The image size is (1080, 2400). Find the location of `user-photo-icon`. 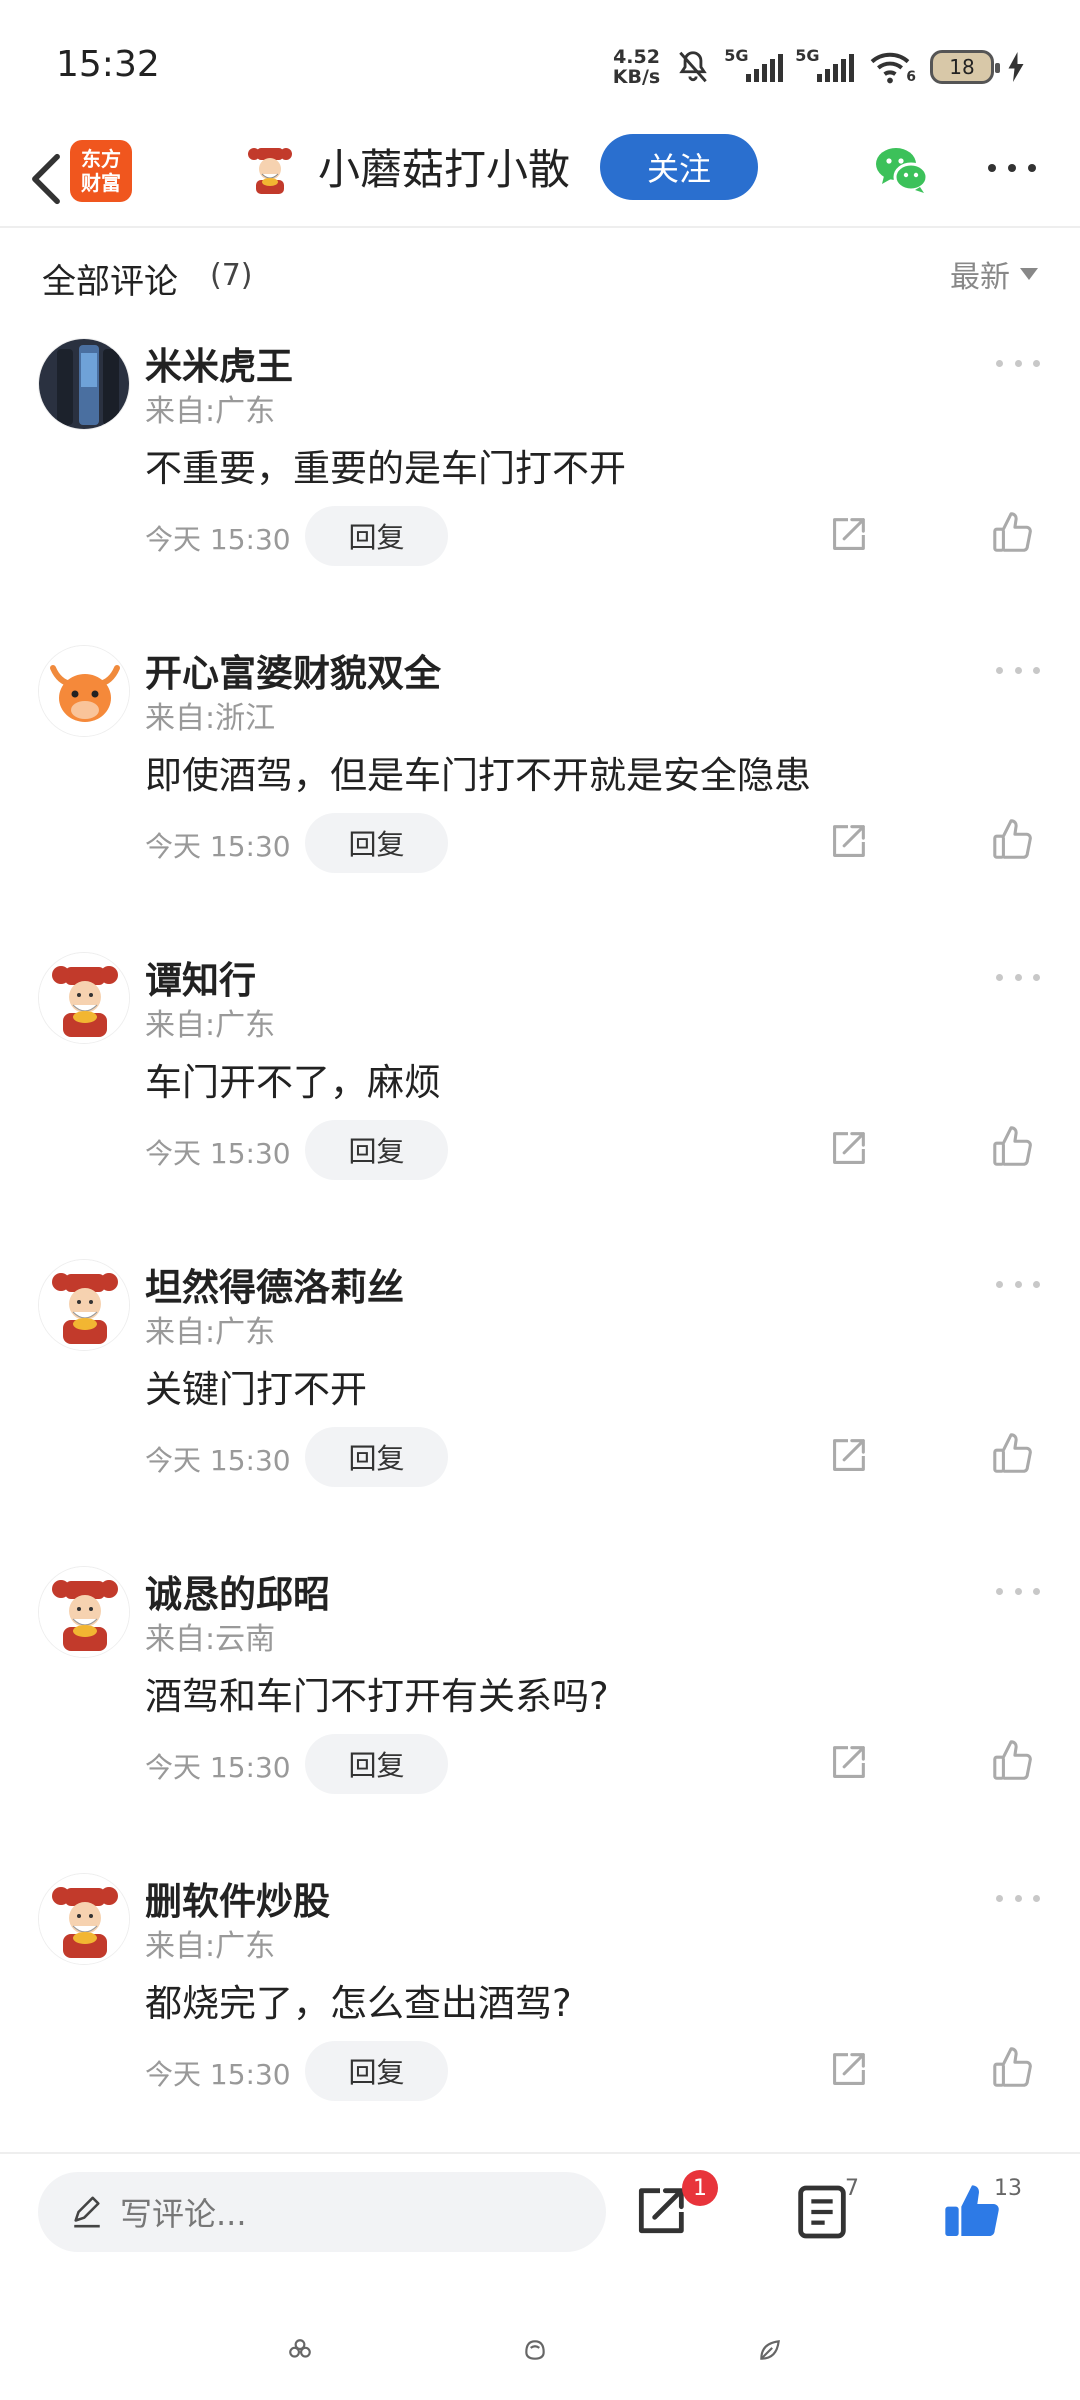

user-photo-icon is located at coordinates (84, 384).